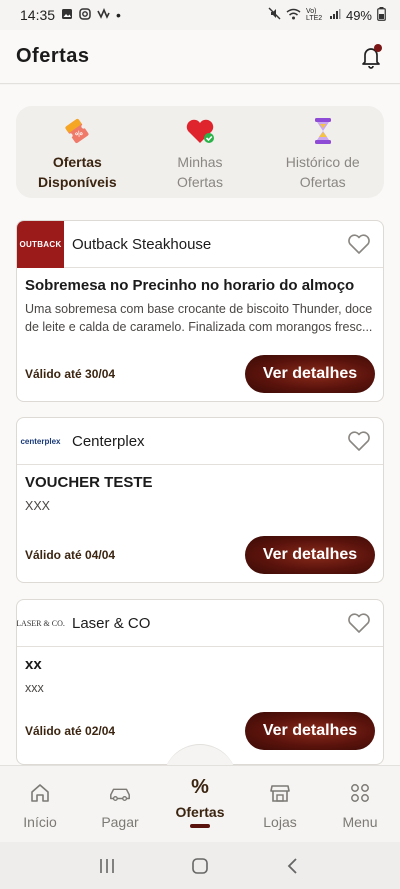 This screenshot has width=400, height=889. What do you see at coordinates (200, 787) in the screenshot?
I see `percent-icon: %` at bounding box center [200, 787].